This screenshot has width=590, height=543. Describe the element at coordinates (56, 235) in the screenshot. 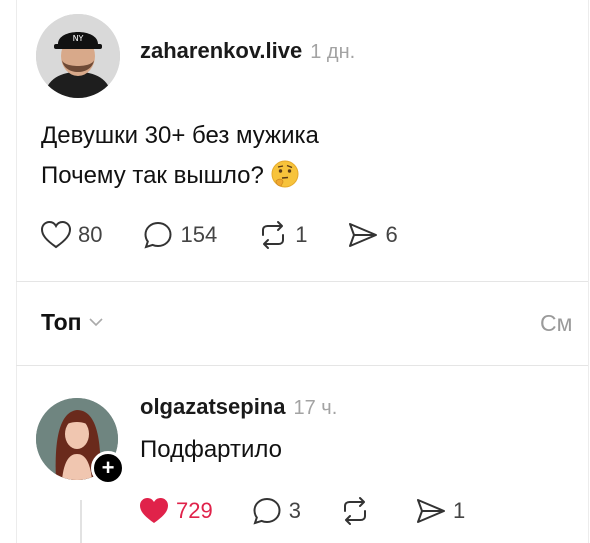

I see `heart-icon` at that location.